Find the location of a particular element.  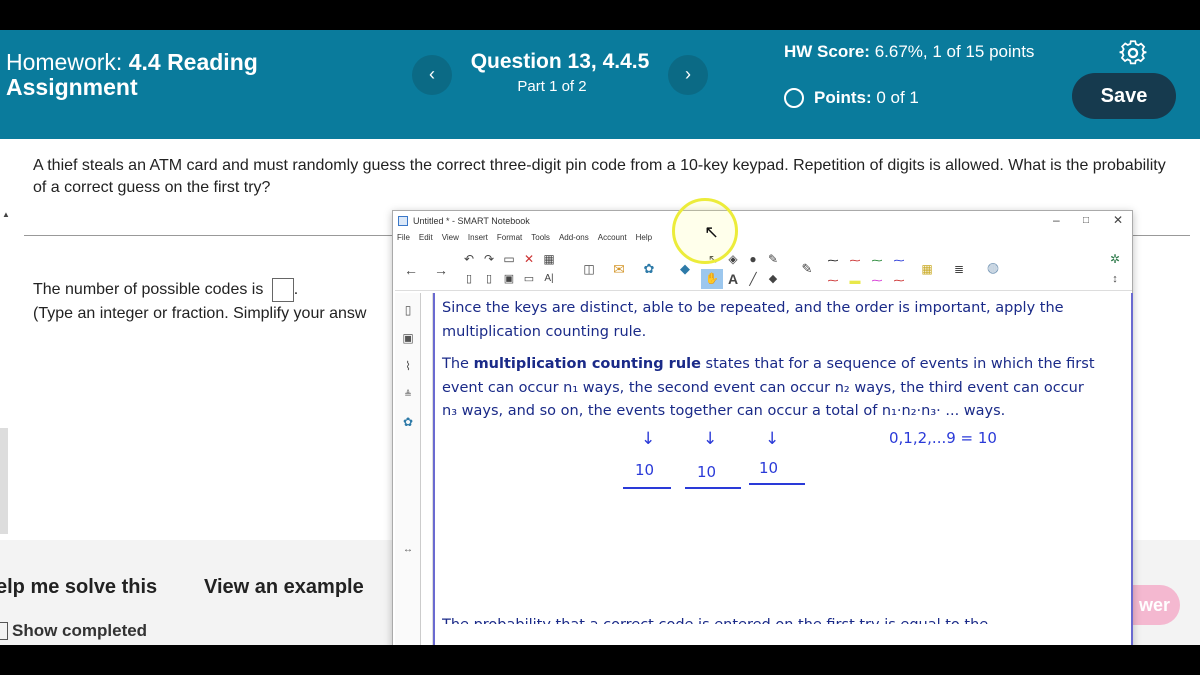

show-completed-toggle: Show completed is located at coordinates (73, 631).